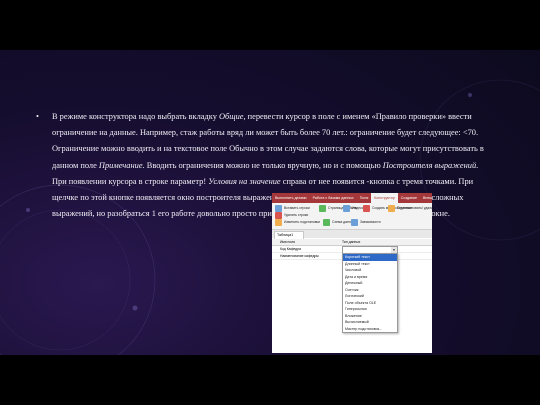 This screenshot has height=405, width=540. I want to click on header-data-type: Тип данных, so click(351, 242).